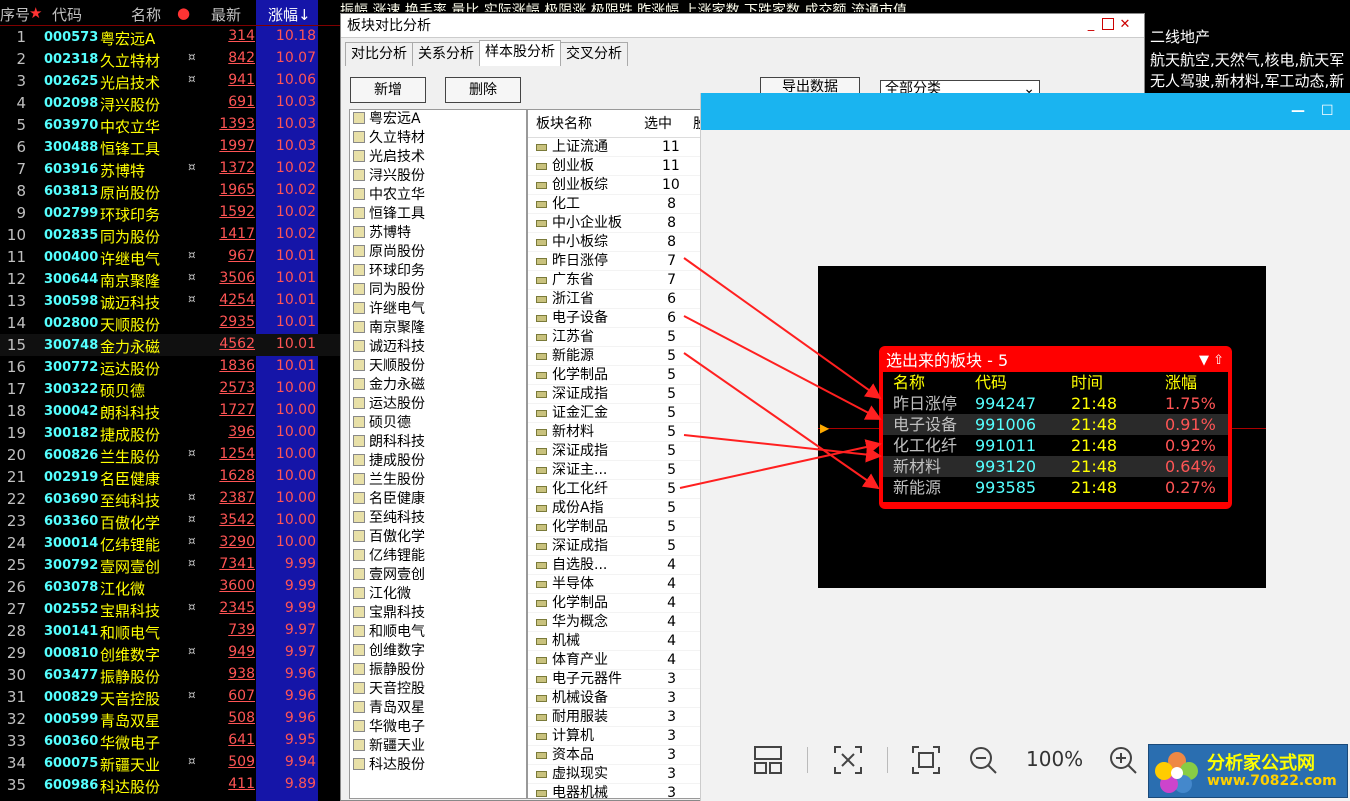 This screenshot has width=1350, height=801. Describe the element at coordinates (438, 537) in the screenshot. I see `sample-stock-item: 百傲化学` at that location.